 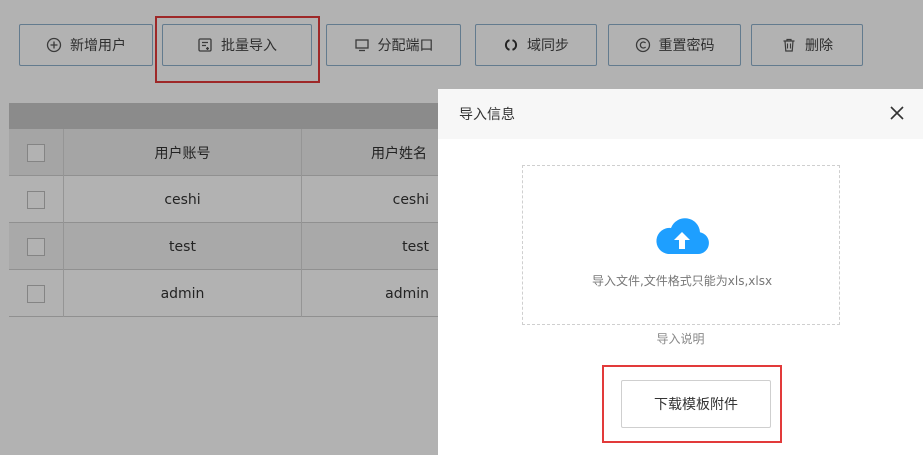 I want to click on close-icon, so click(x=897, y=113).